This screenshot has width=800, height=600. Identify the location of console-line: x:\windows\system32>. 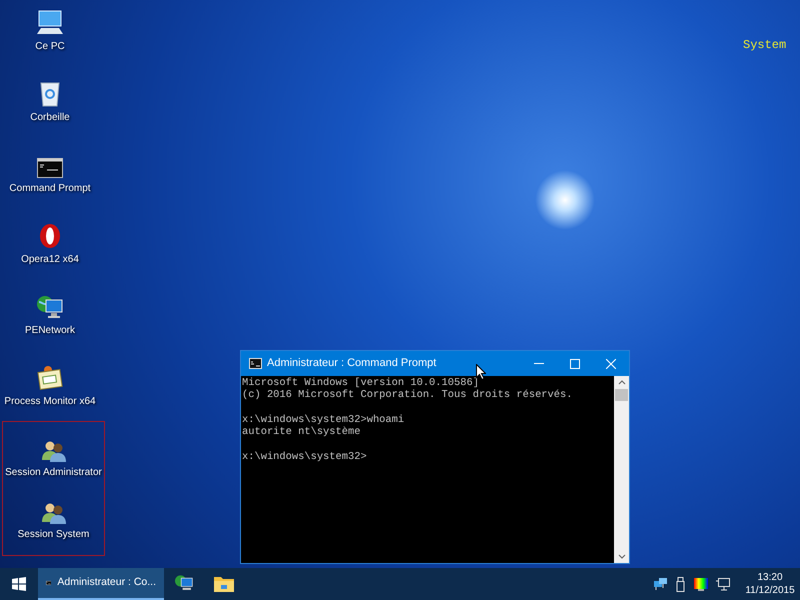
(304, 457).